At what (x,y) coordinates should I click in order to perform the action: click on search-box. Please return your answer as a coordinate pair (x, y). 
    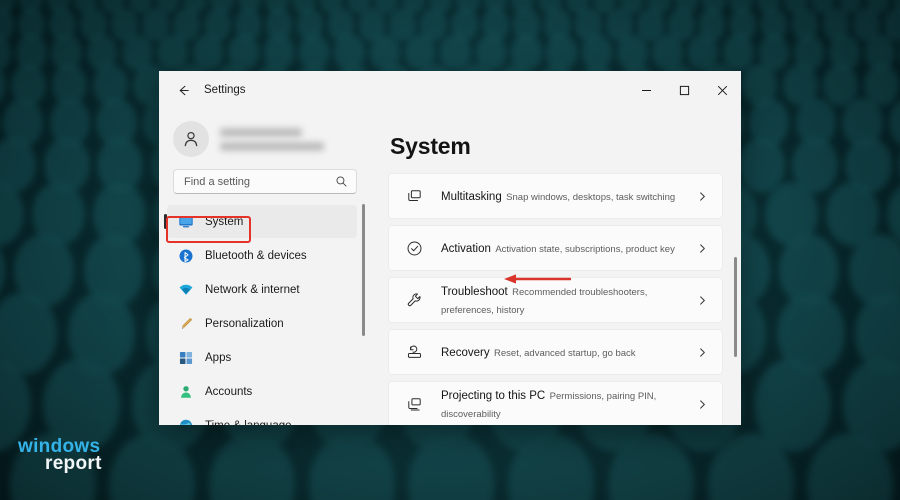
    Looking at the image, I should click on (265, 182).